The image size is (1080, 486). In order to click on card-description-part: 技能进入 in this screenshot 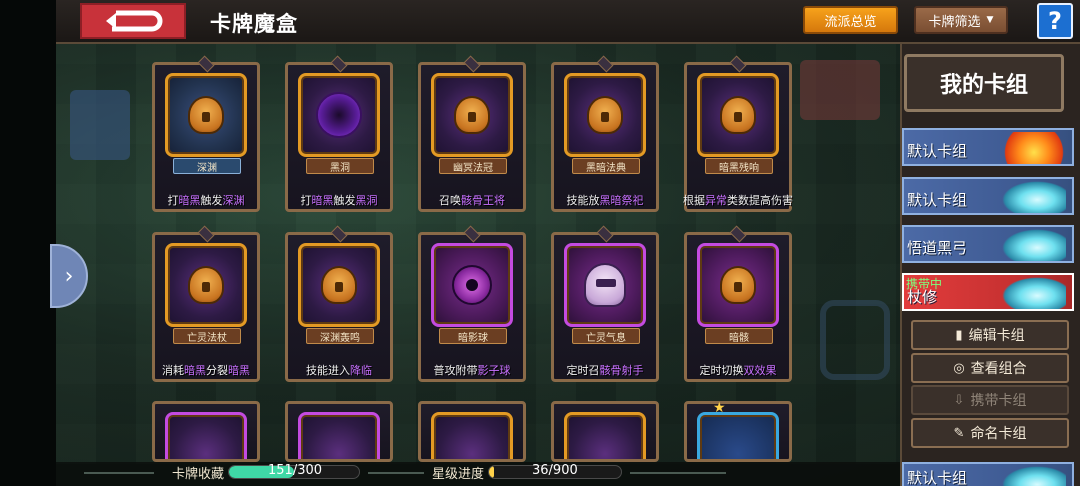, I will do `click(328, 370)`.